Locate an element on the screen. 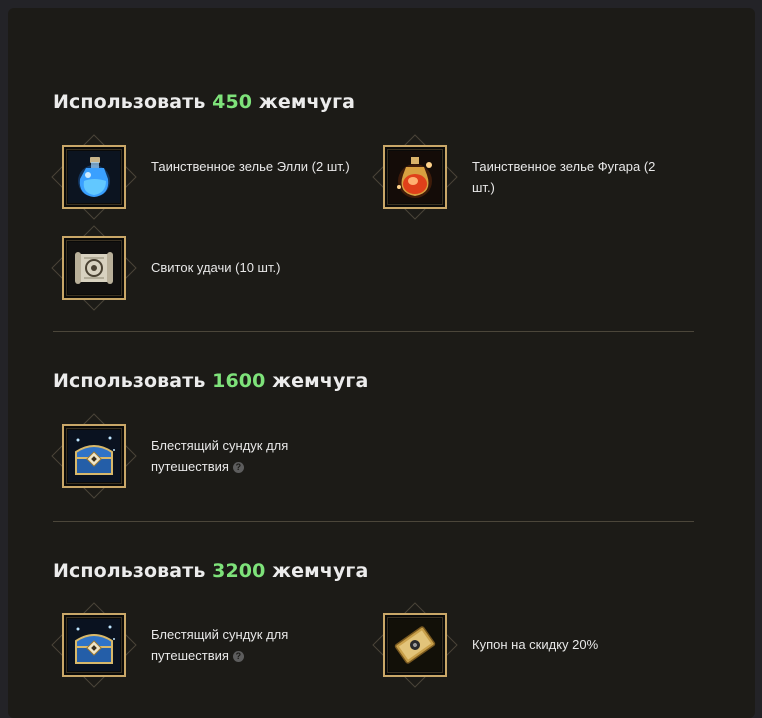 The image size is (762, 718). reward-item: Свиток удачи (10 шт.) is located at coordinates (211, 270).